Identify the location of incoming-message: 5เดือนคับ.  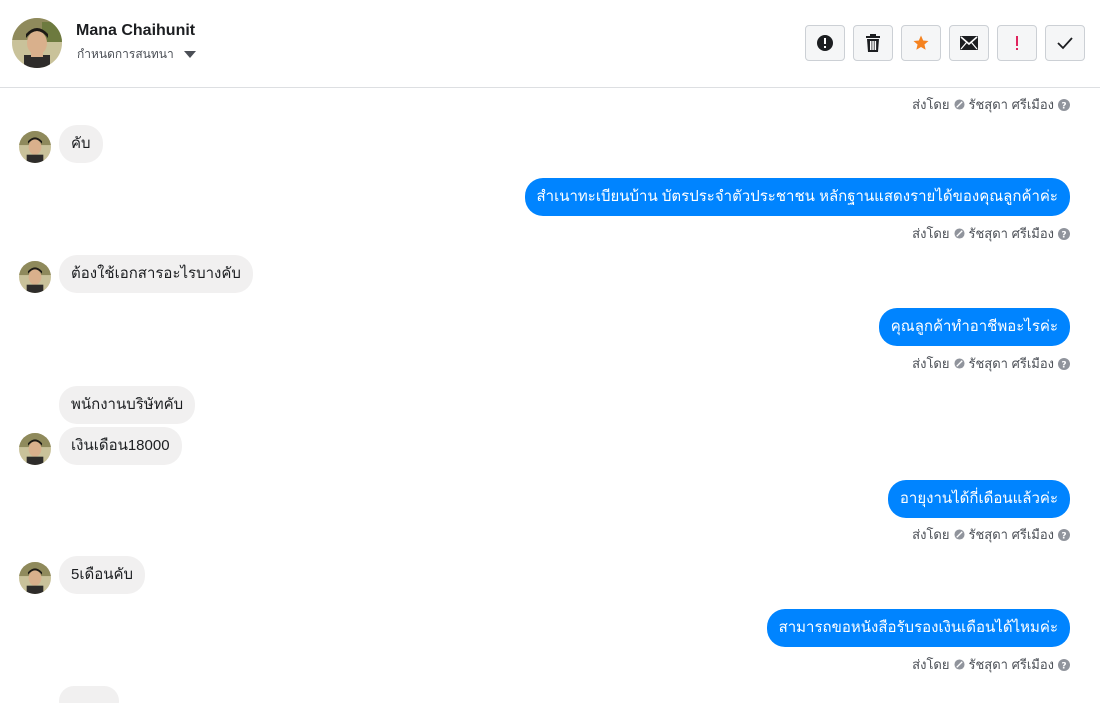
(102, 575).